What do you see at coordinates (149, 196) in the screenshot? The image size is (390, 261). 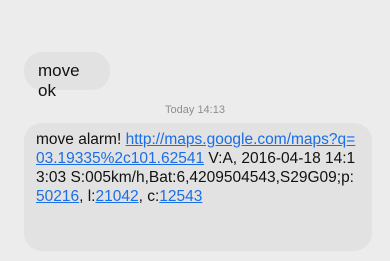 I see `message-body-c: , c:` at bounding box center [149, 196].